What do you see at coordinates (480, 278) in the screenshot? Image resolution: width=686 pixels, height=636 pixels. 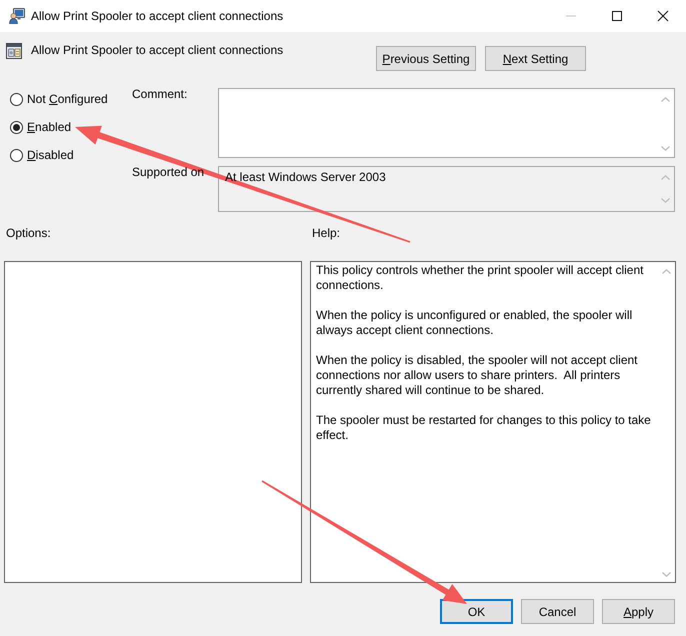 I see `help-paragraph: This policy controls whether the print spooler will accept client connections.` at bounding box center [480, 278].